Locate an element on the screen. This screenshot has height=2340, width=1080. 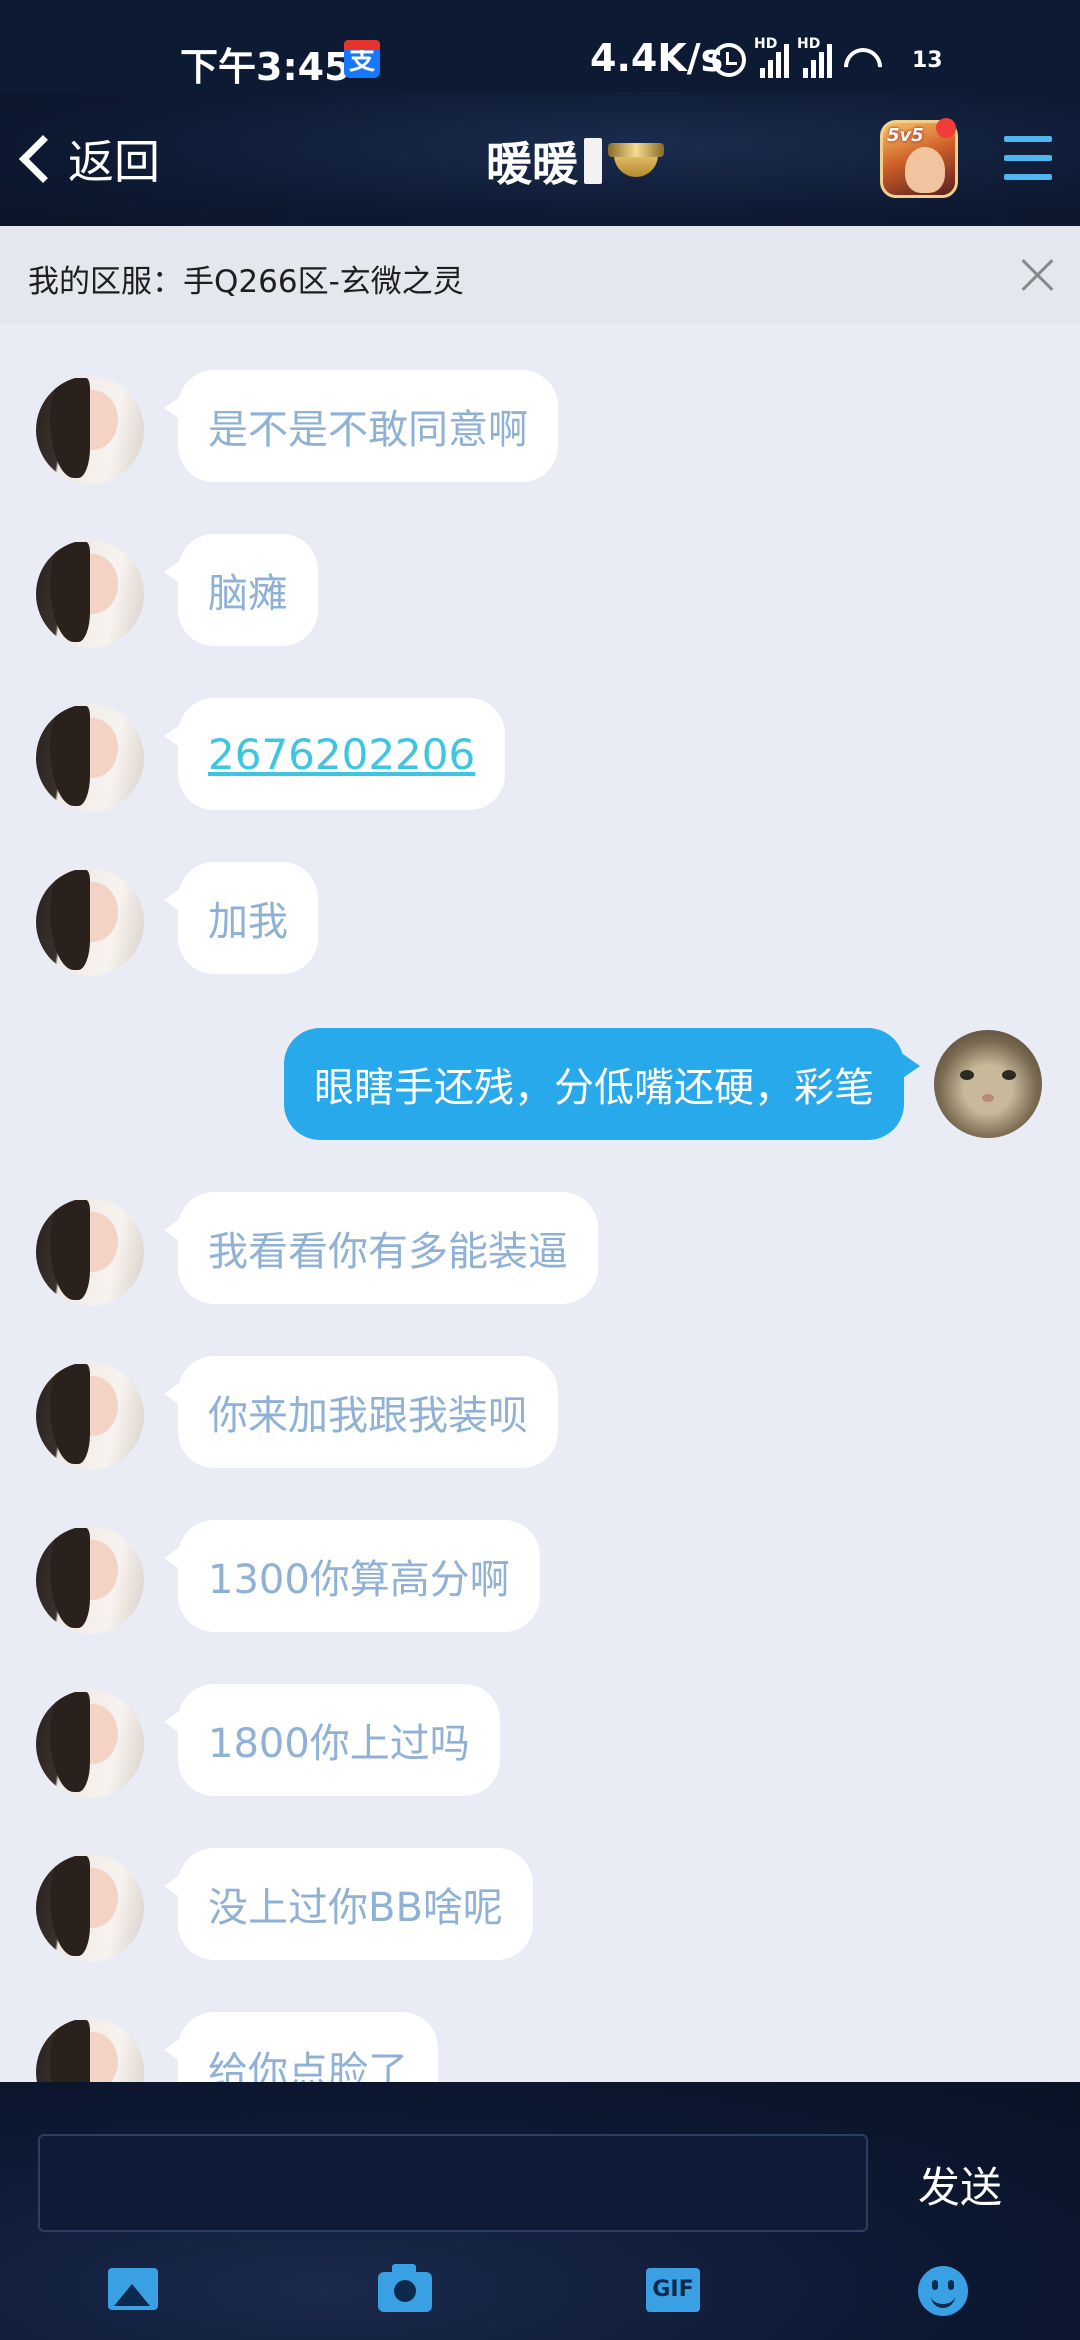
message-bubble: 你来加我跟我装呗 is located at coordinates (361, 1412).